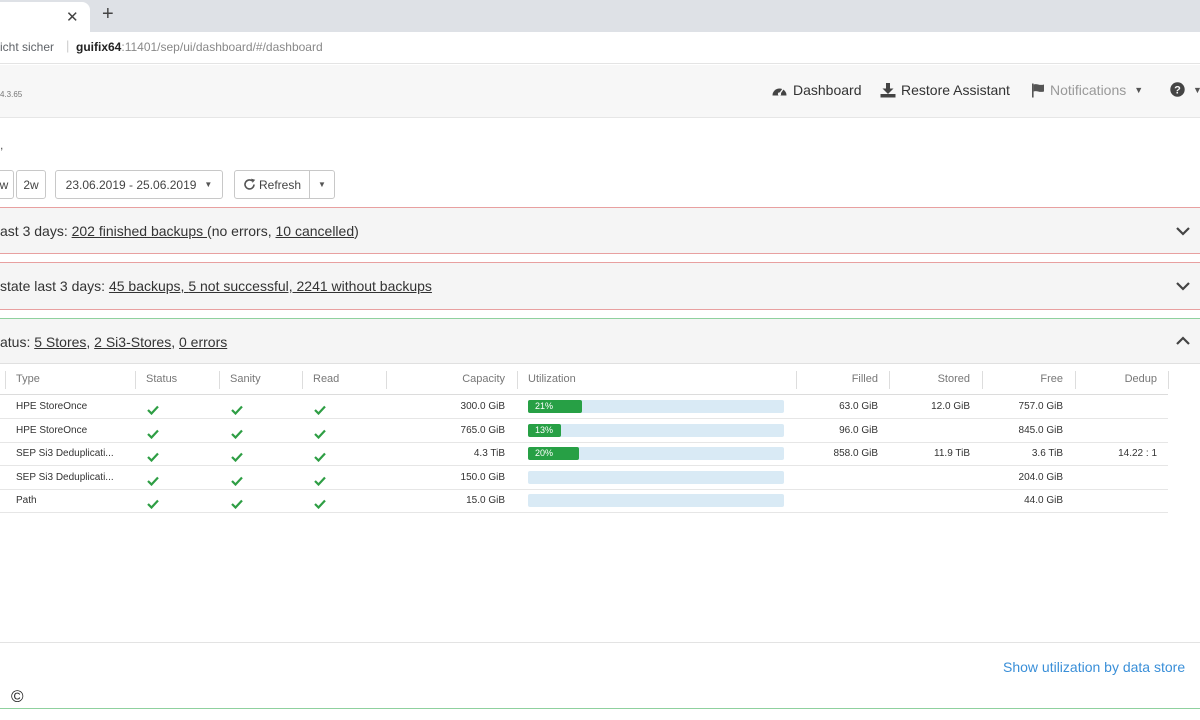 The width and height of the screenshot is (1200, 720). I want to click on finished-backups-link: 202 finished backups, so click(139, 231).